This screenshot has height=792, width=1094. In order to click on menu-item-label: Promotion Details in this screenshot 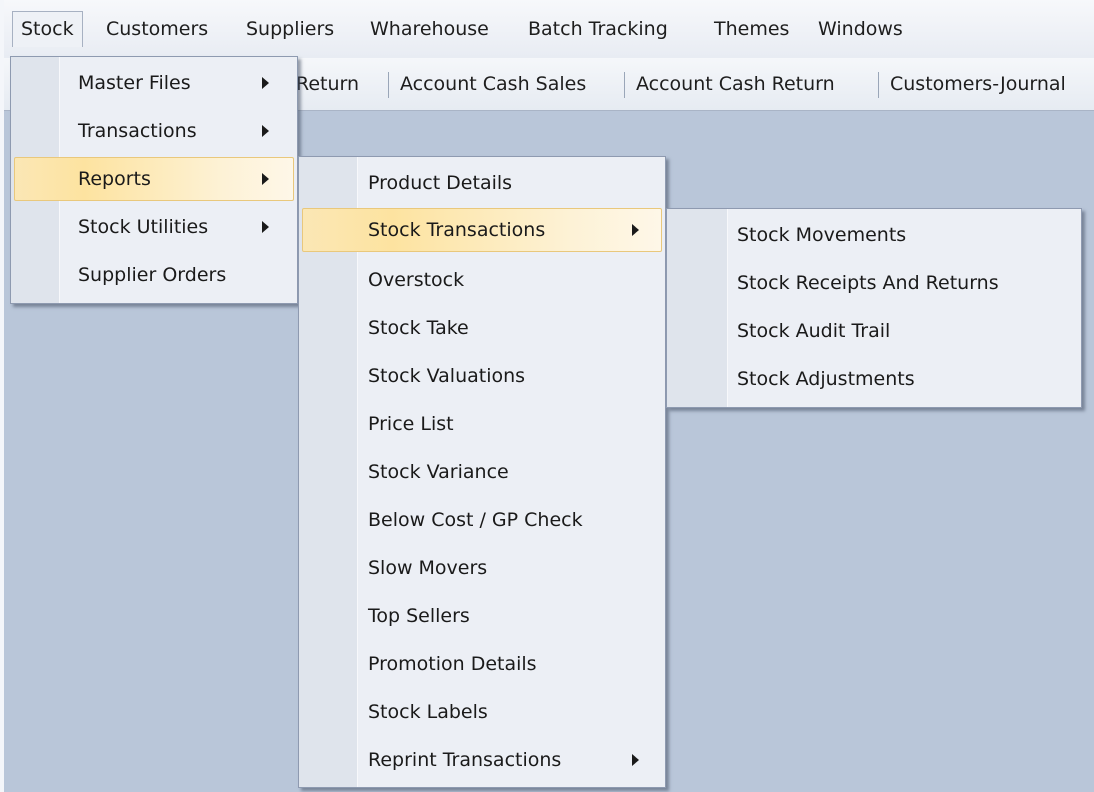, I will do `click(452, 664)`.